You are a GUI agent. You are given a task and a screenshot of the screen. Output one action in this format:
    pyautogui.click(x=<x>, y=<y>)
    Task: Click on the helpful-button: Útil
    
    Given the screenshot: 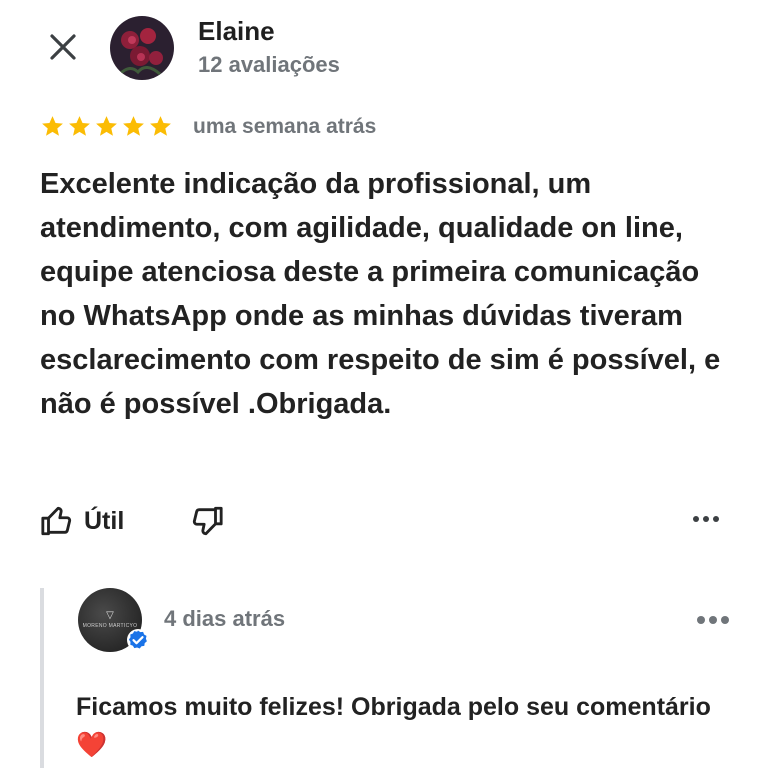 What is the action you would take?
    pyautogui.click(x=82, y=521)
    